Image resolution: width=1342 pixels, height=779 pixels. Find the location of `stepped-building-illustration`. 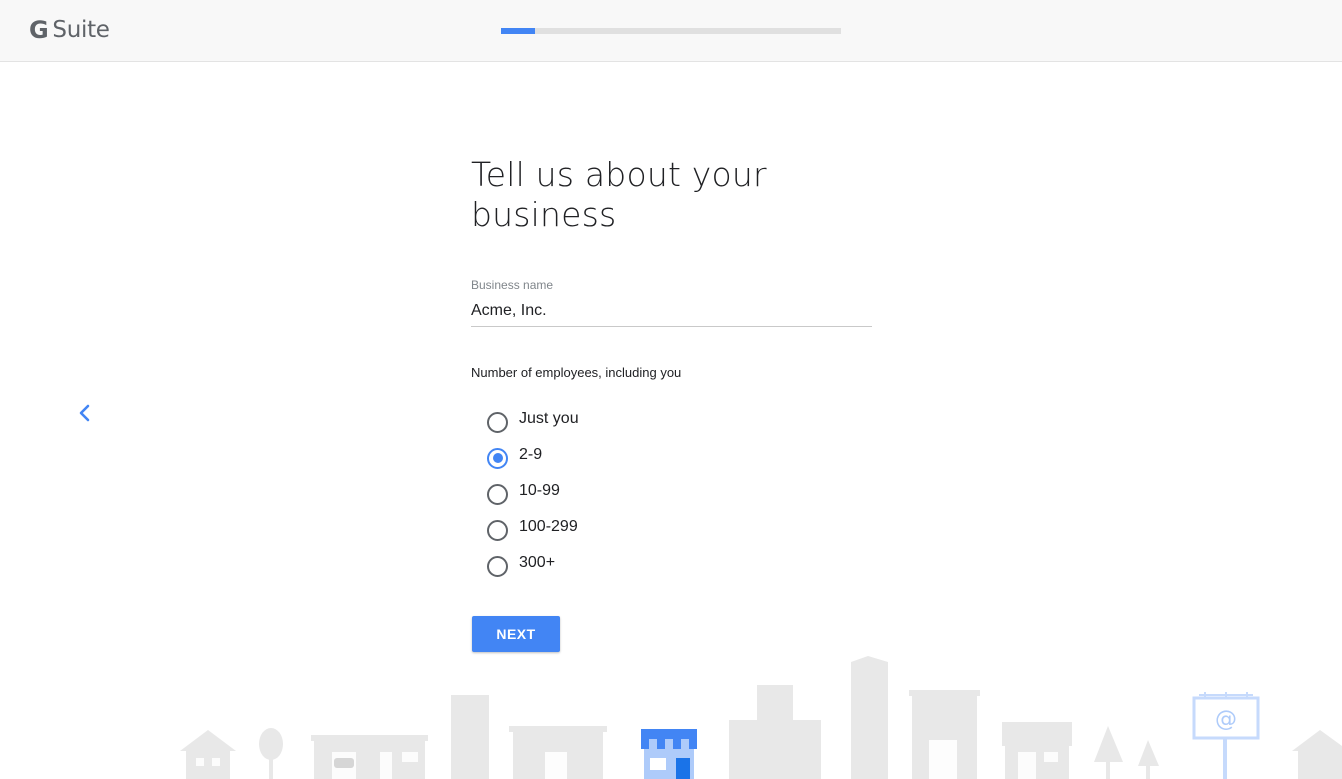

stepped-building-illustration is located at coordinates (775, 732).